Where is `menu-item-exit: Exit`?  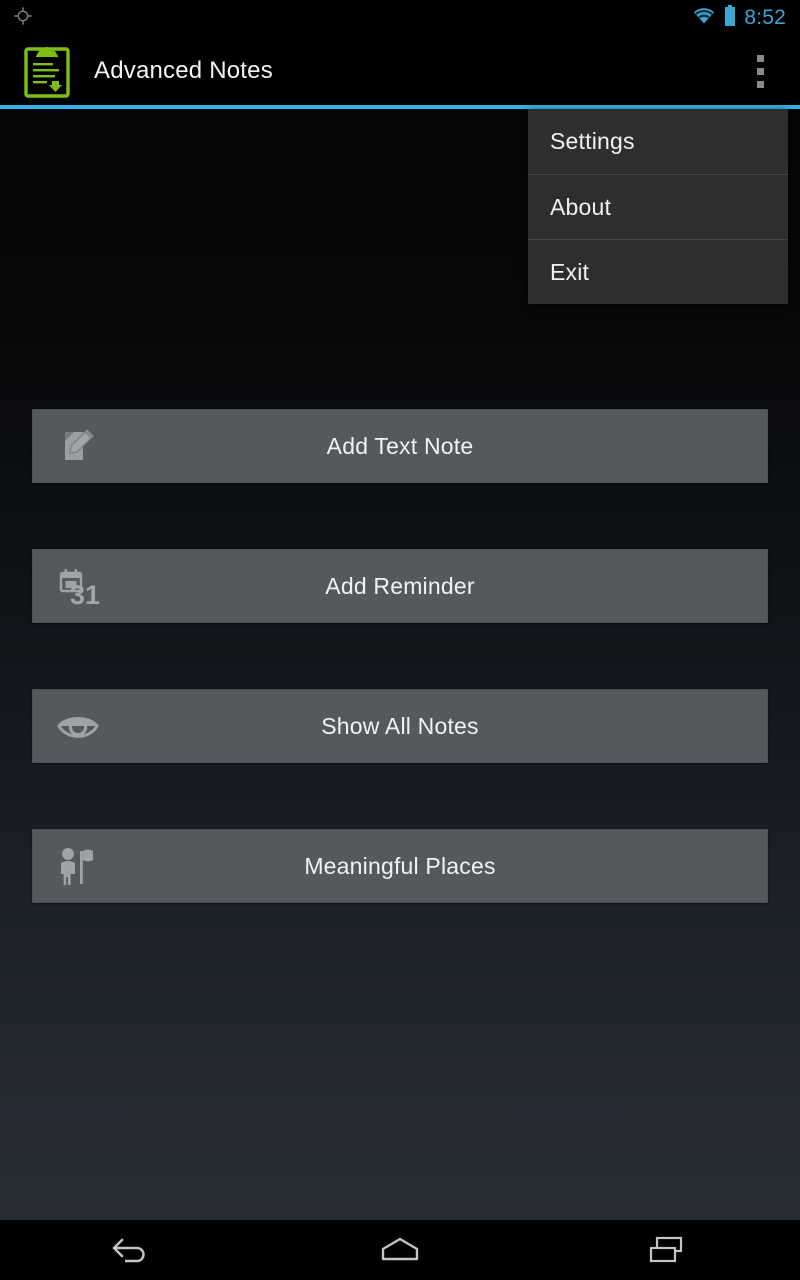
menu-item-exit: Exit is located at coordinates (658, 271).